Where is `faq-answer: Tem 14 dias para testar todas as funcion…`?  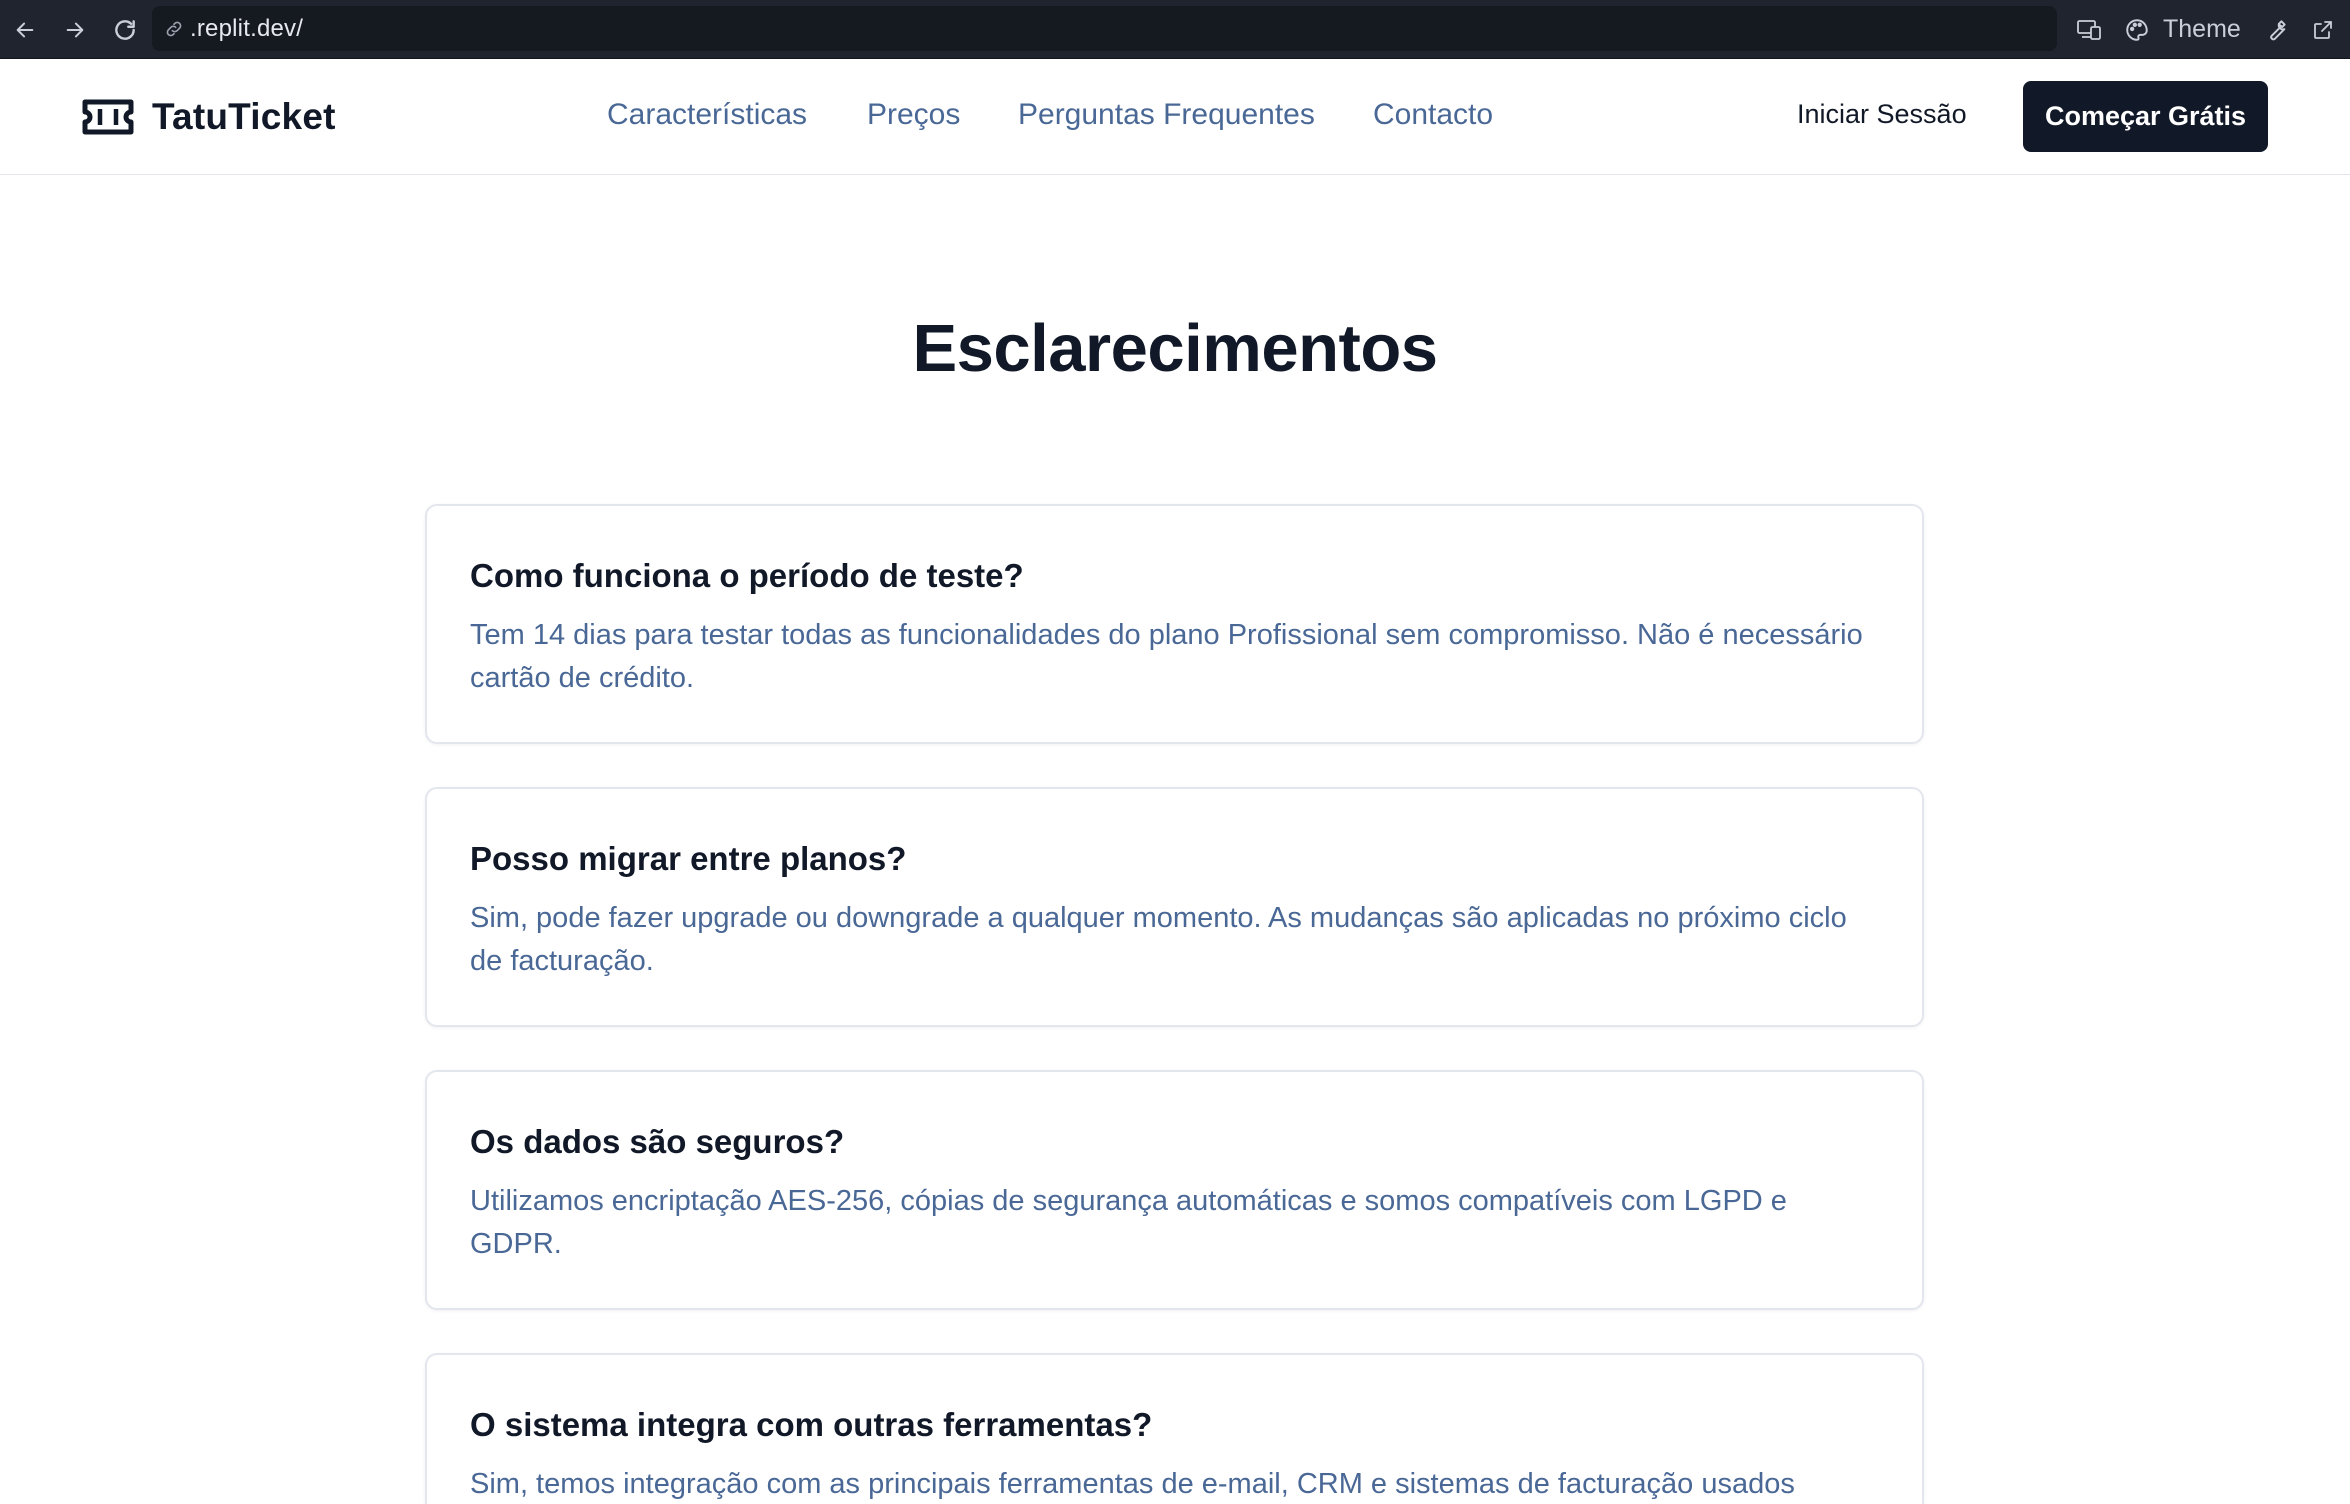 faq-answer: Tem 14 dias para testar todas as funcion… is located at coordinates (1166, 656).